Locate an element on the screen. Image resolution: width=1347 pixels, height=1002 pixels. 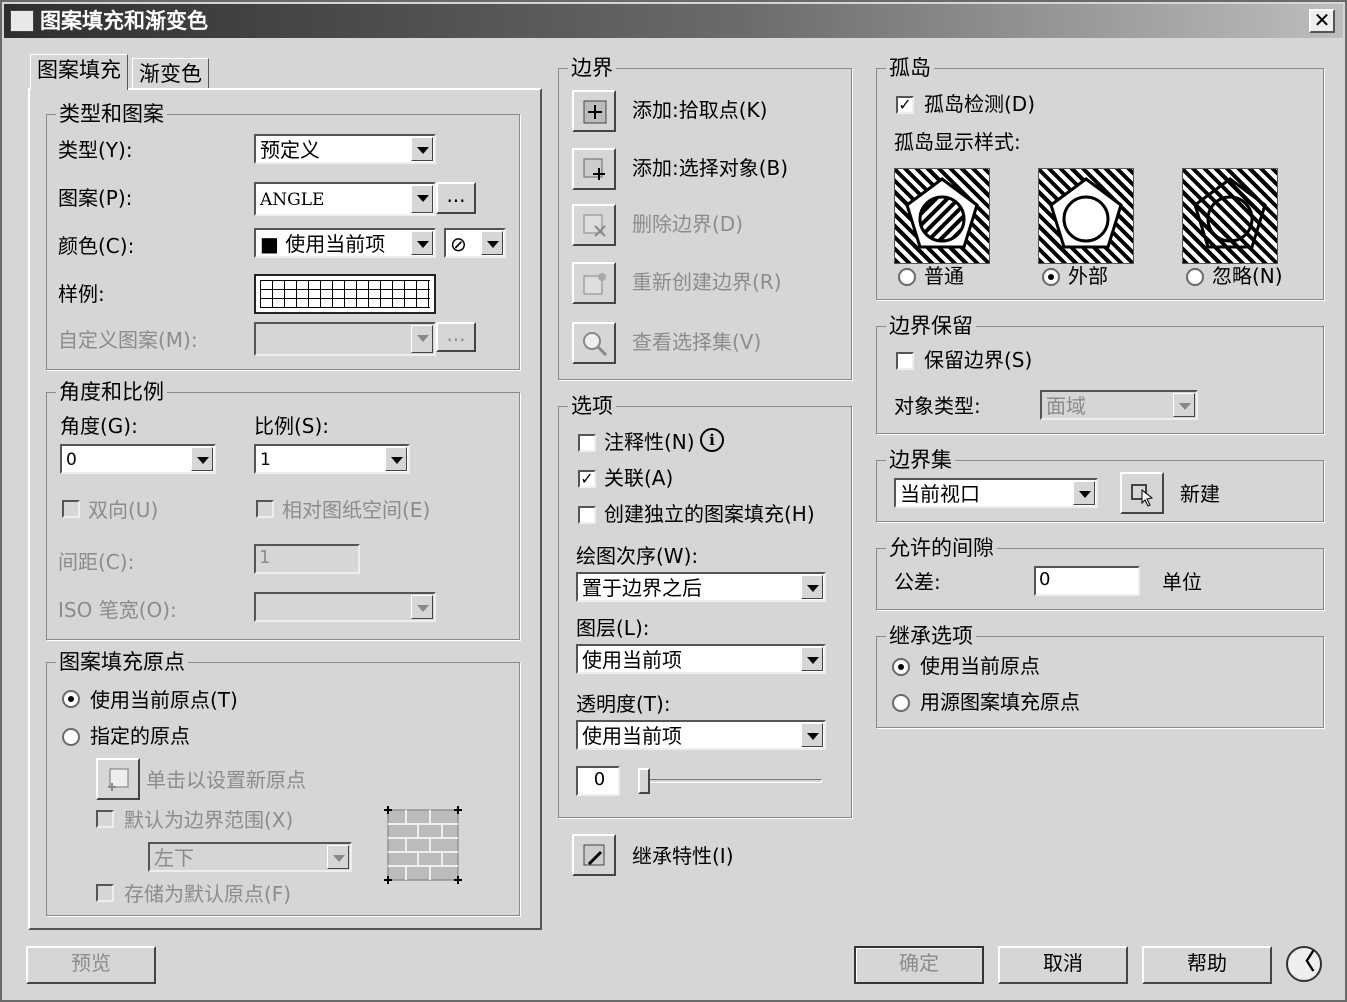
ok-button: 确定 is located at coordinates (919, 965).